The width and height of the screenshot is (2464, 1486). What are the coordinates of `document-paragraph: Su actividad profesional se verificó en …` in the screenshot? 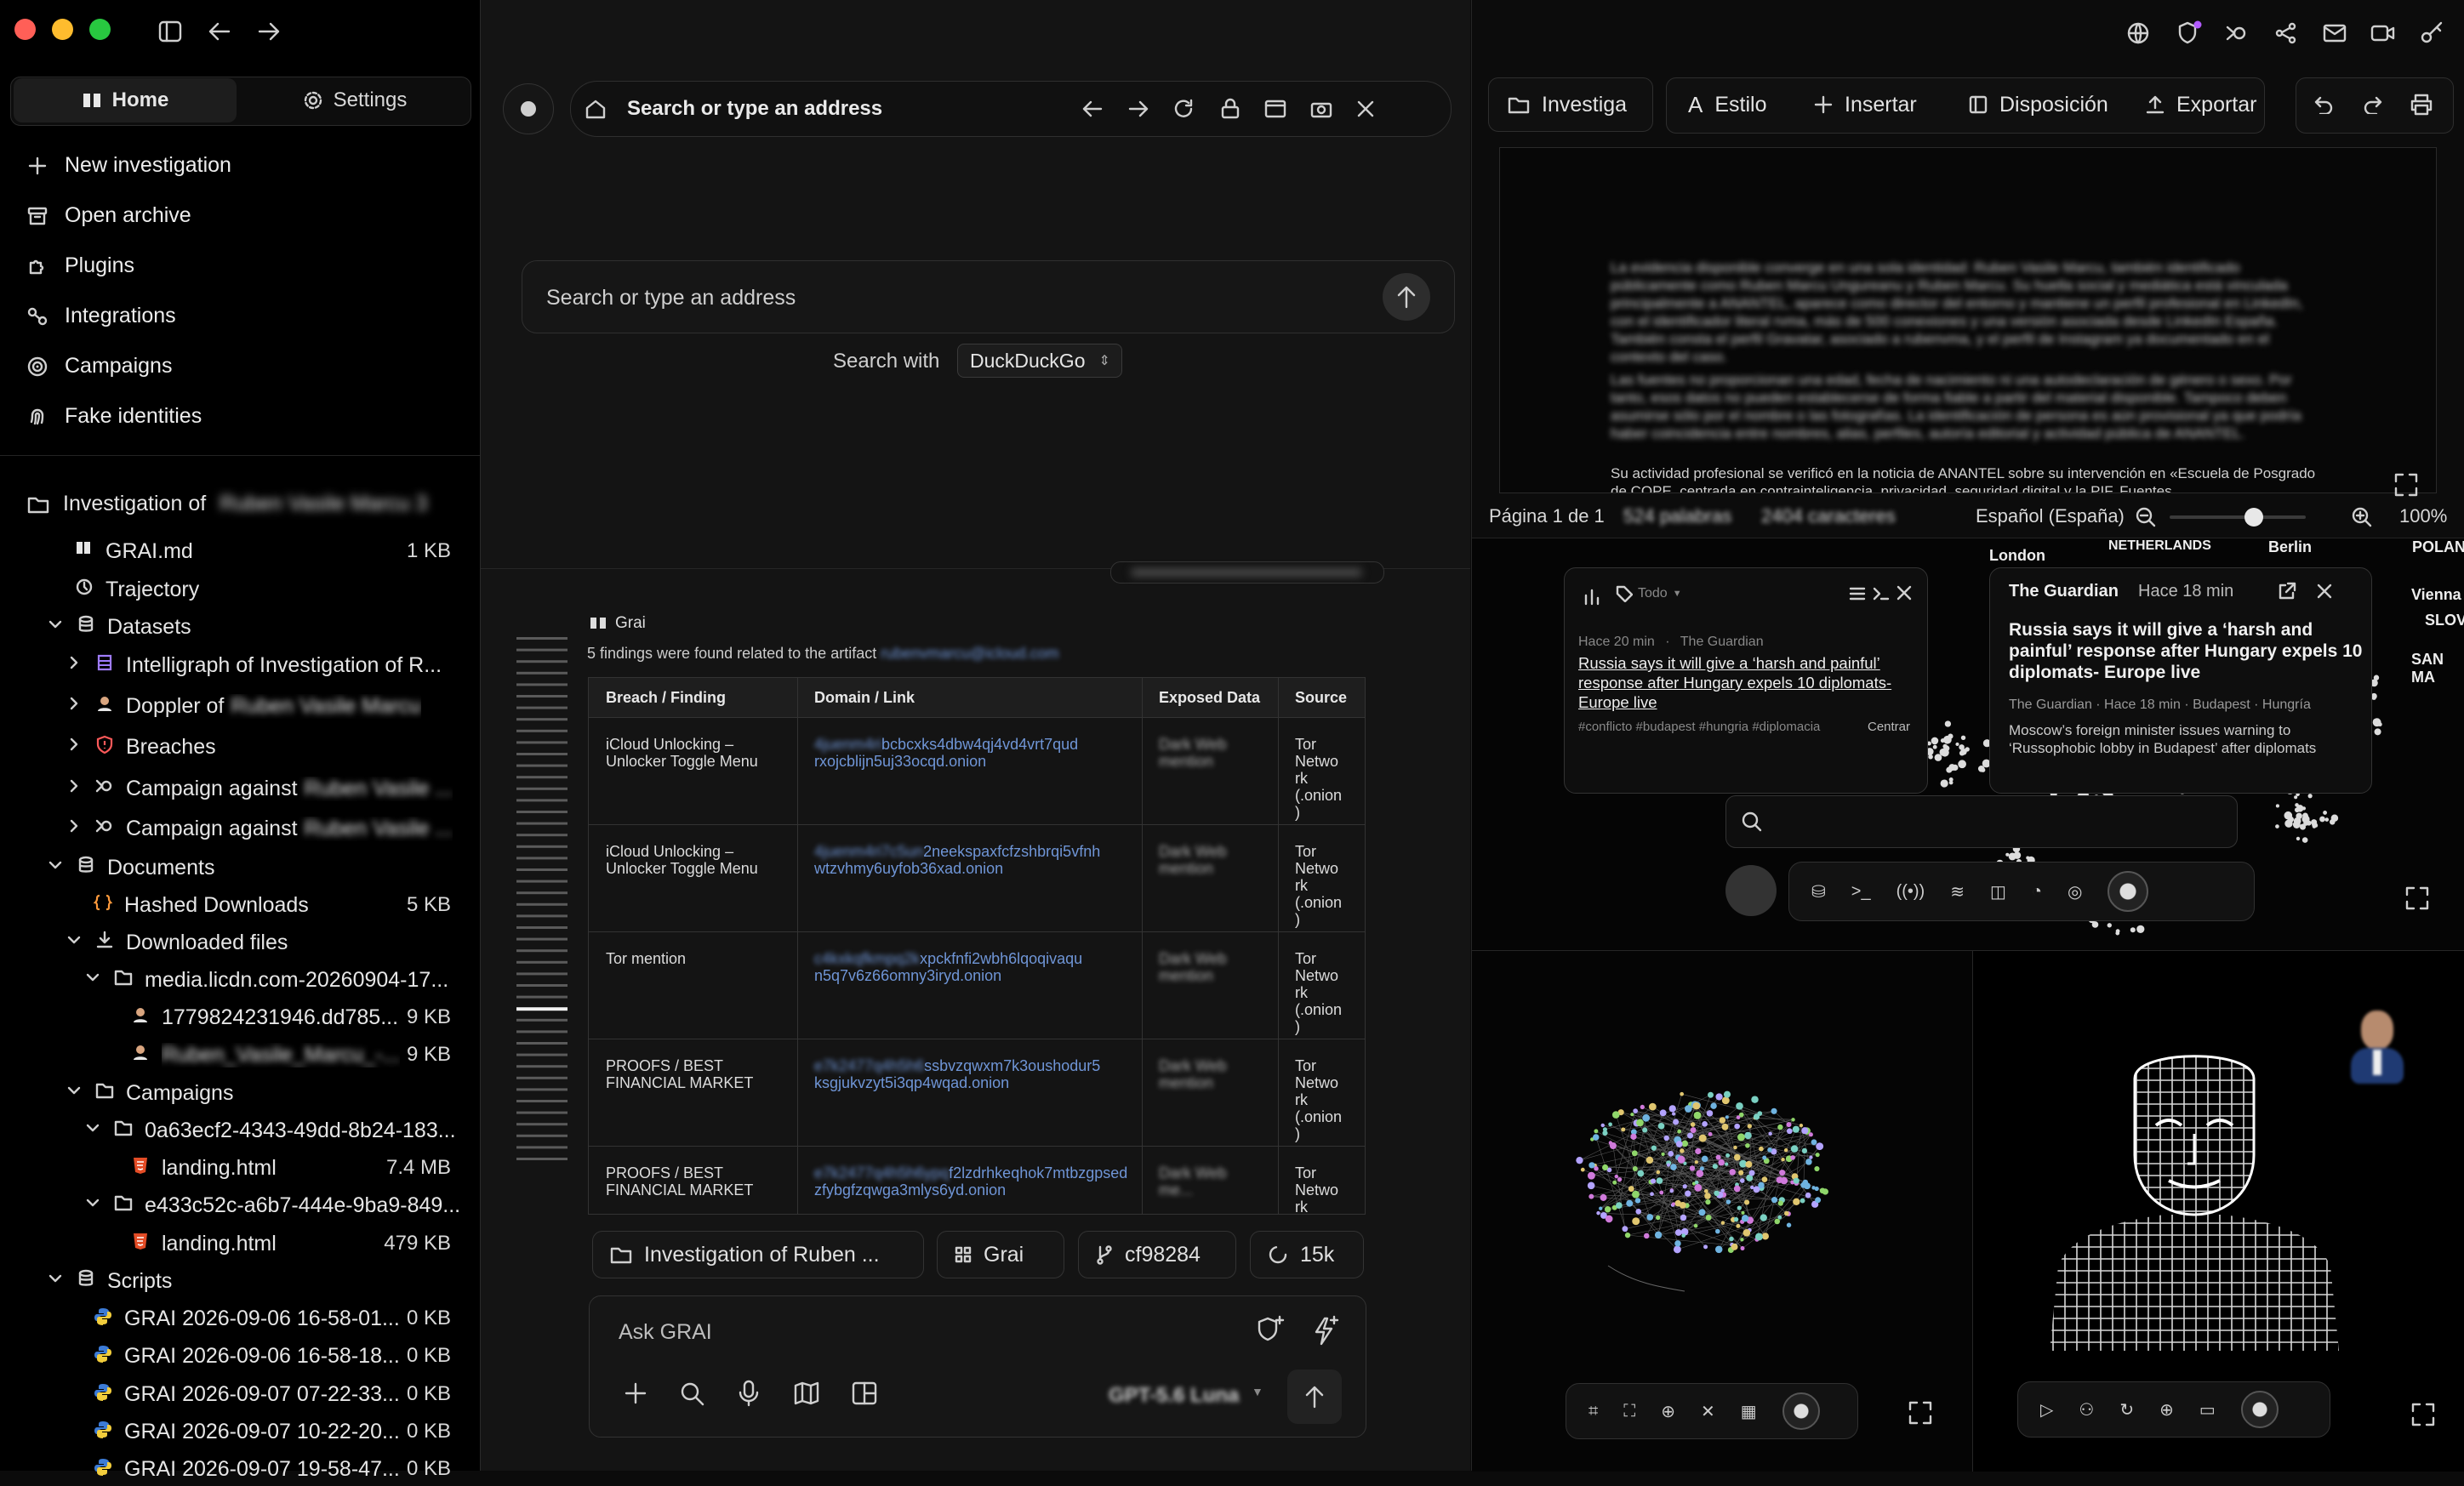 It's located at (1968, 478).